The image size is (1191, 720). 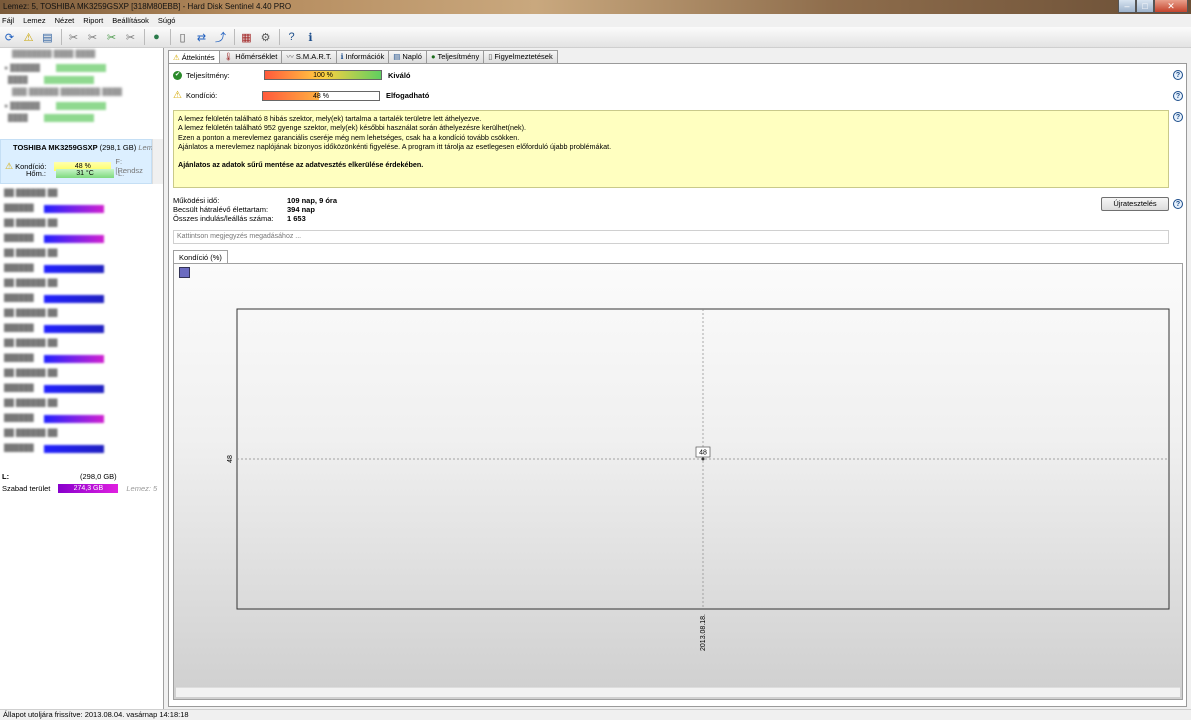 What do you see at coordinates (65, 20) in the screenshot?
I see `menu-view: Nézet` at bounding box center [65, 20].